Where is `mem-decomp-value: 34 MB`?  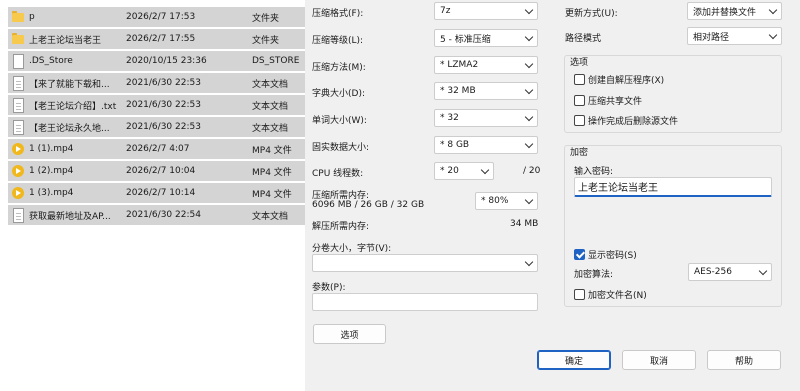
mem-decomp-value: 34 MB is located at coordinates (524, 224).